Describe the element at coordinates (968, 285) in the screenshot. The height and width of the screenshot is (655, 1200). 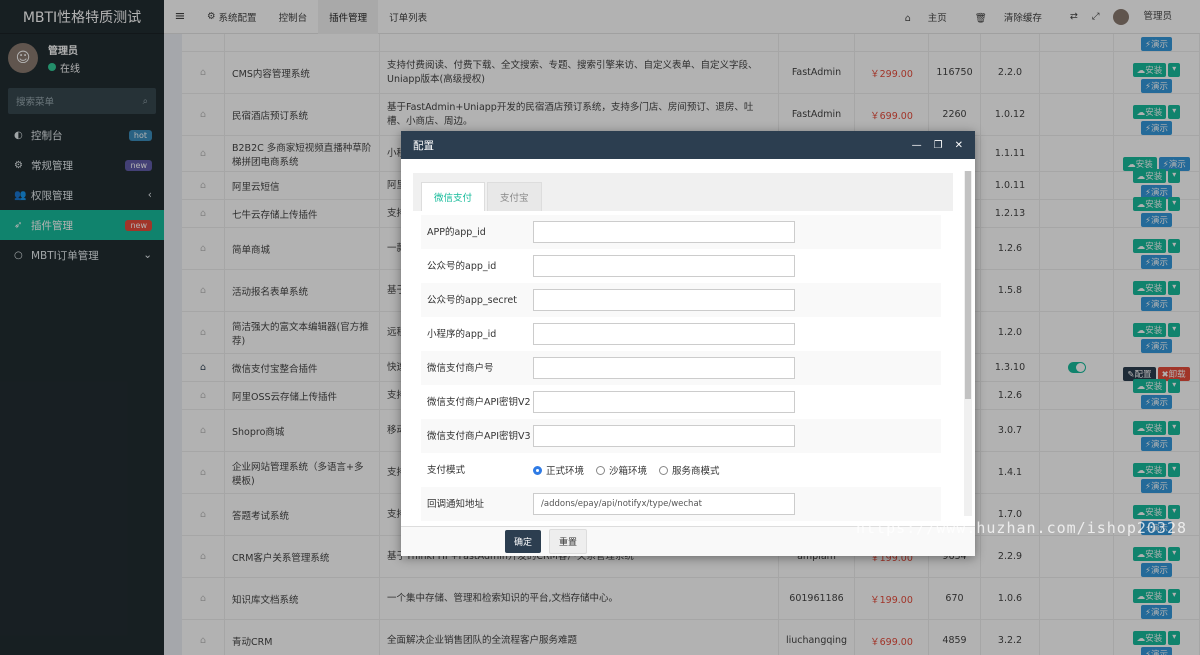
I see `scrollbar-thumb` at that location.